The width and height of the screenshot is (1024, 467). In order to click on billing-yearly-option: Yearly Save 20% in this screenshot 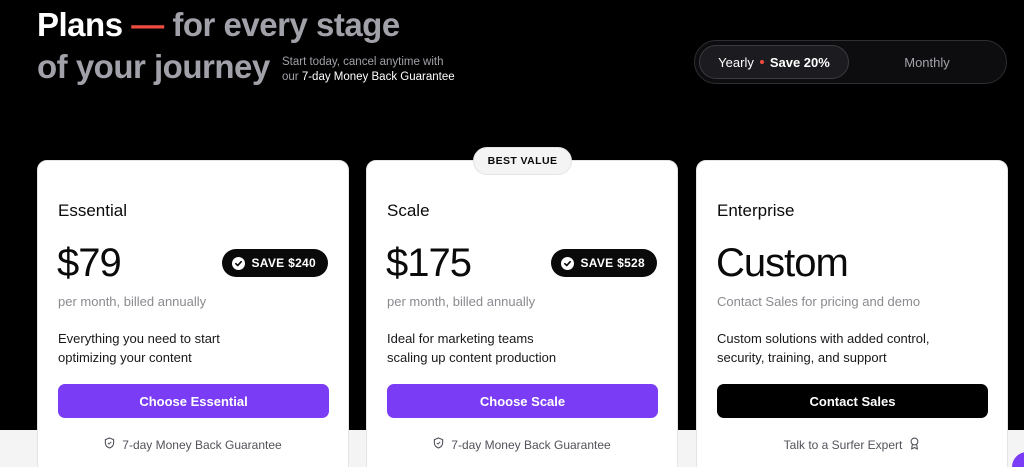, I will do `click(774, 62)`.